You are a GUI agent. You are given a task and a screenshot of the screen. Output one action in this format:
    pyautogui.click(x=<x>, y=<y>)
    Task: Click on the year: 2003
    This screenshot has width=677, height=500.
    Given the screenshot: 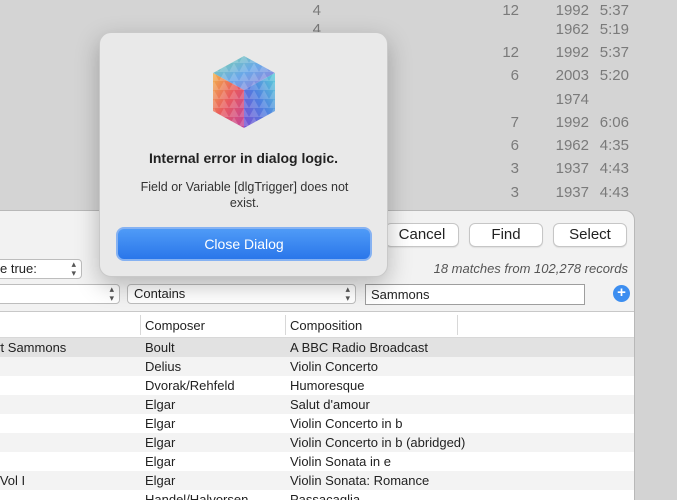 What is the action you would take?
    pyautogui.click(x=572, y=75)
    